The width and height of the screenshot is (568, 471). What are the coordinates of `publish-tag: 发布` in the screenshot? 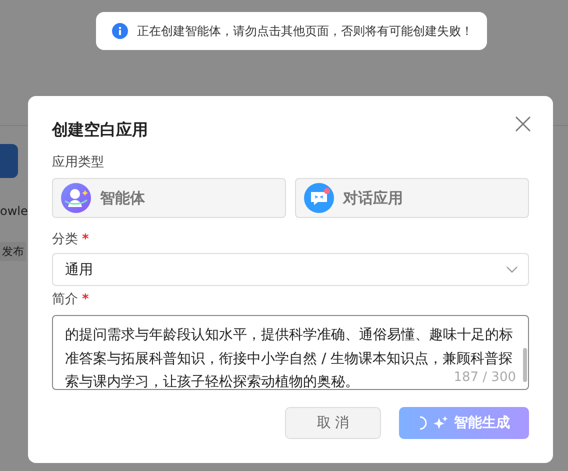 It's located at (13, 251).